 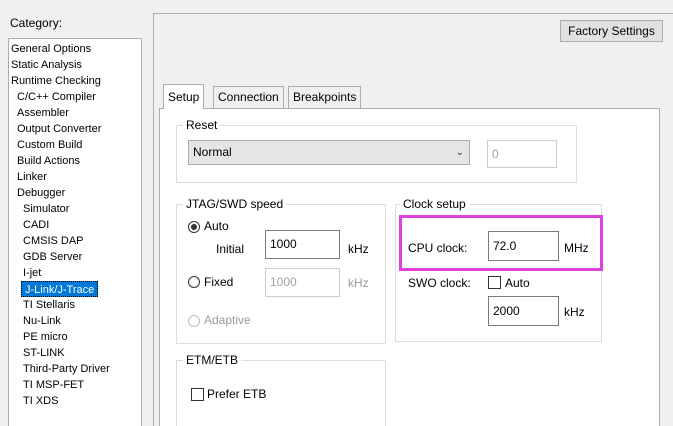 What do you see at coordinates (237, 394) in the screenshot?
I see `prefer-etb-label: Prefer ETB` at bounding box center [237, 394].